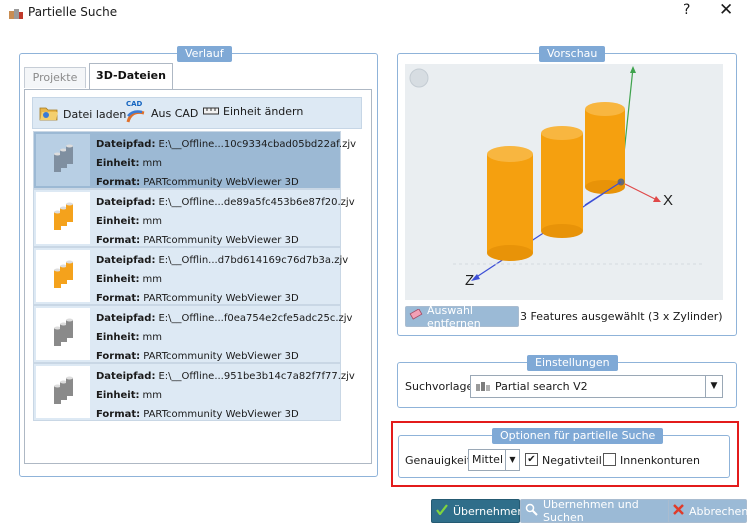 Image resolution: width=750 pixels, height=527 pixels. I want to click on history-toolbar: Datei laden CAD Aus CAD Einheit ändern, so click(197, 113).